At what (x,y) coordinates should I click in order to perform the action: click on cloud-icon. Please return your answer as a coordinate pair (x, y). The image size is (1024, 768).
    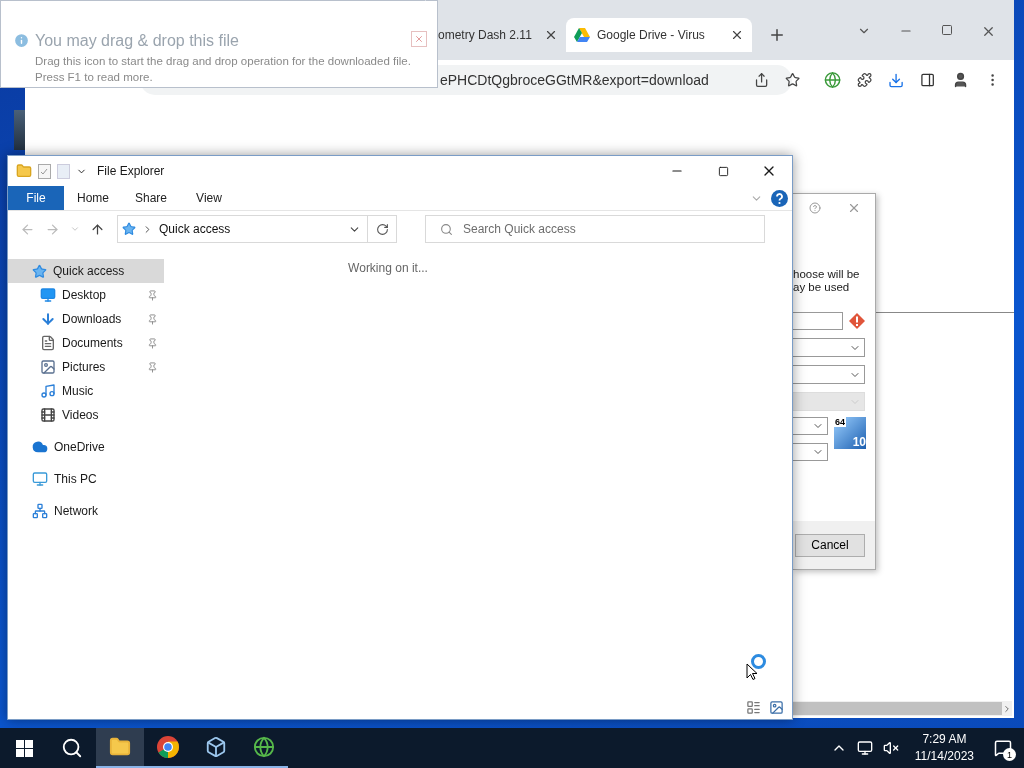
    Looking at the image, I should click on (40, 447).